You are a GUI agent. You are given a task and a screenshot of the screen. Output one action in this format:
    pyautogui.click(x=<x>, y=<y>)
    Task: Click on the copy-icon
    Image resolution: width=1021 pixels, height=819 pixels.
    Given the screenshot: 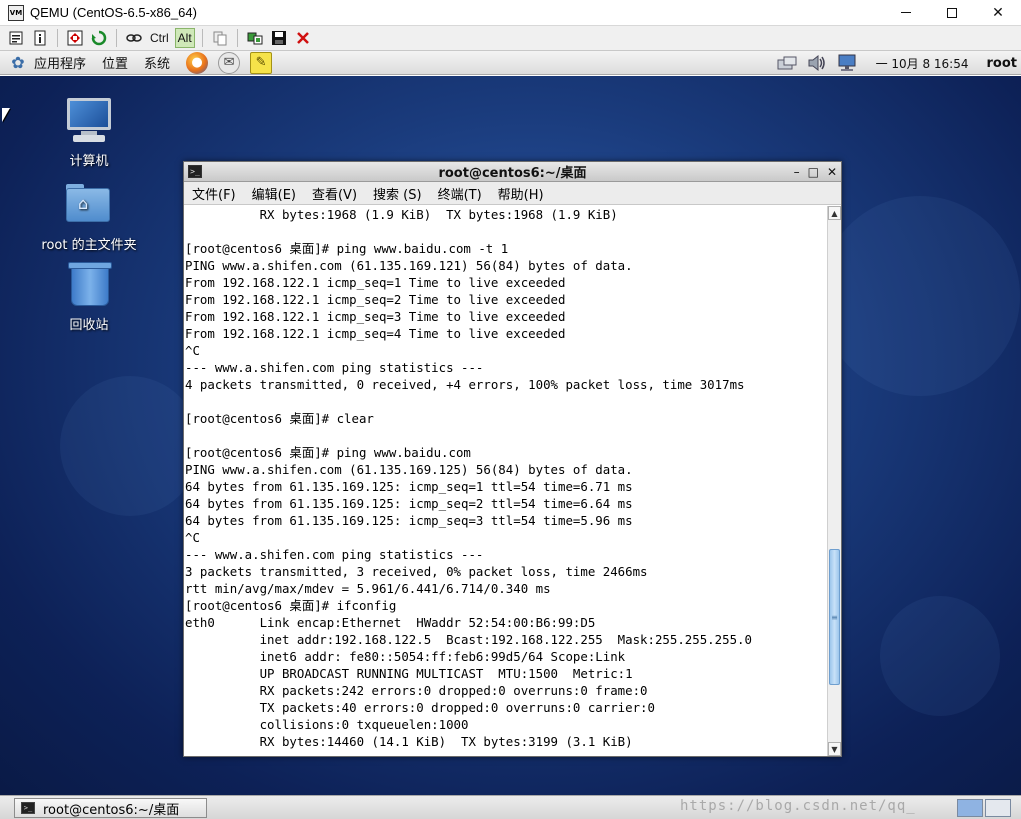 What is the action you would take?
    pyautogui.click(x=220, y=38)
    